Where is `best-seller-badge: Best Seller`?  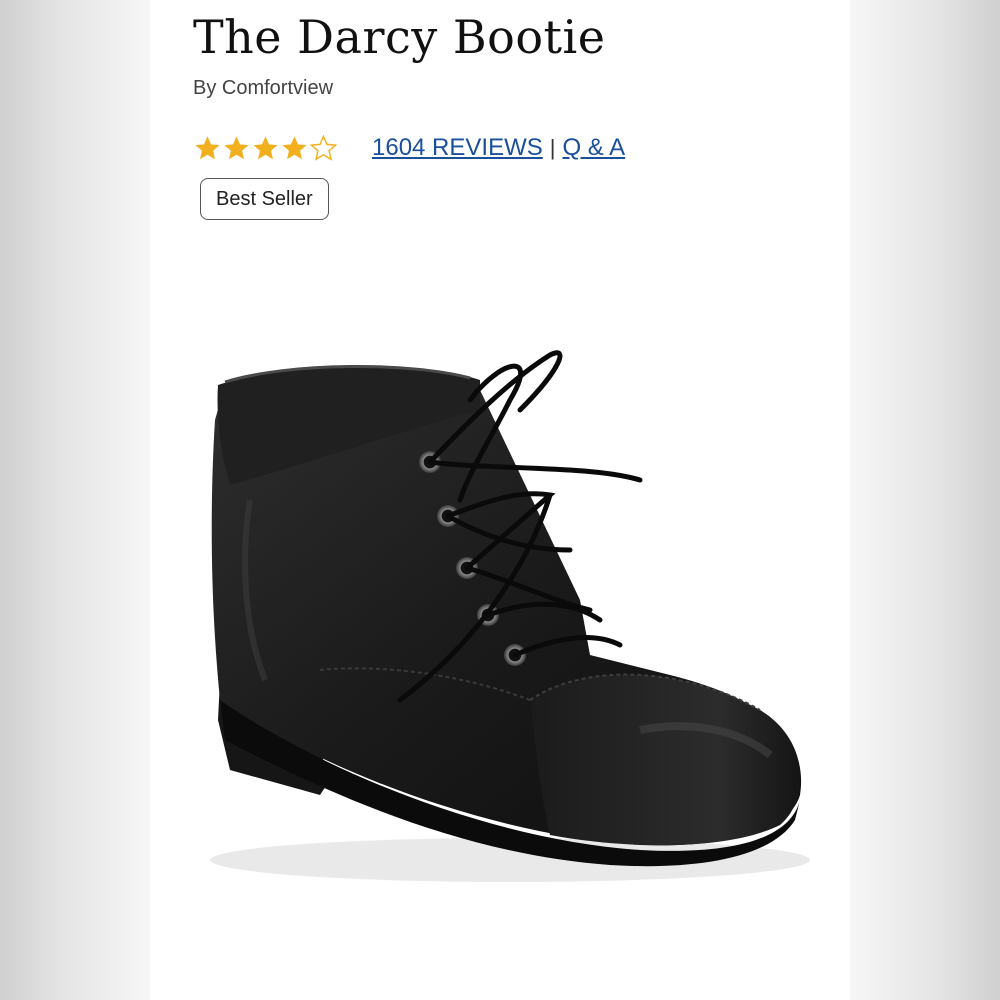
best-seller-badge: Best Seller is located at coordinates (264, 199).